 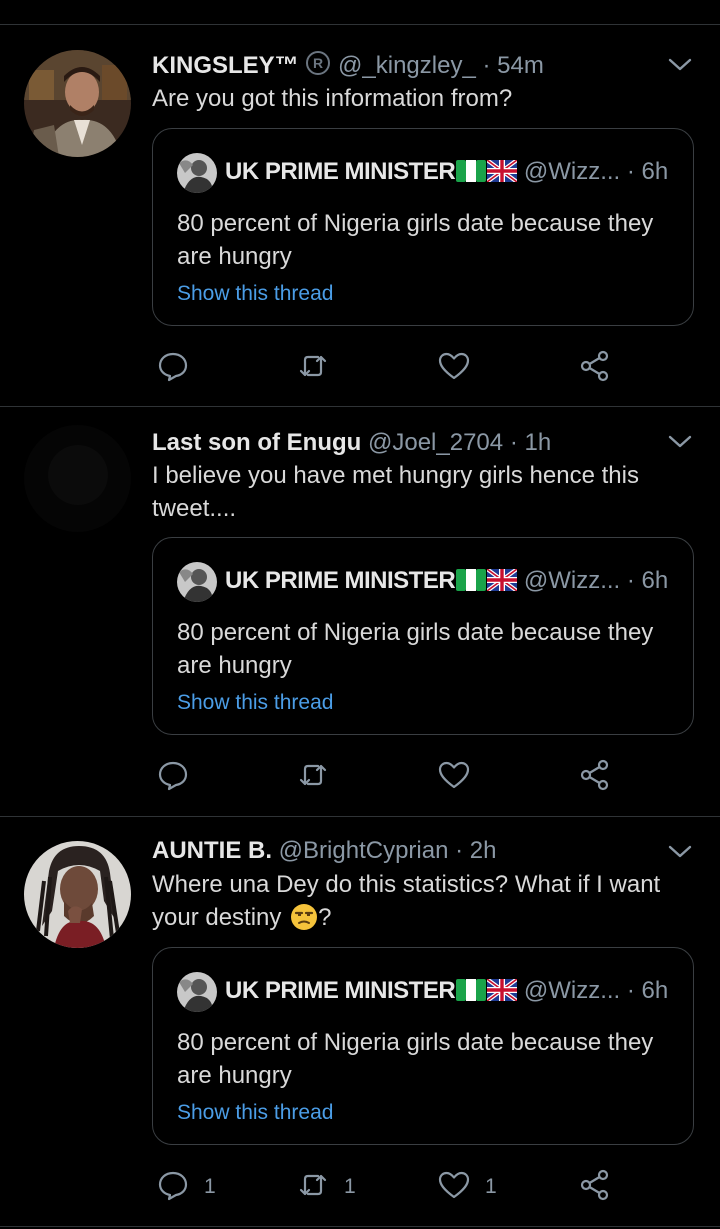 I want to click on author-name: KINGSLEY™, so click(x=225, y=65).